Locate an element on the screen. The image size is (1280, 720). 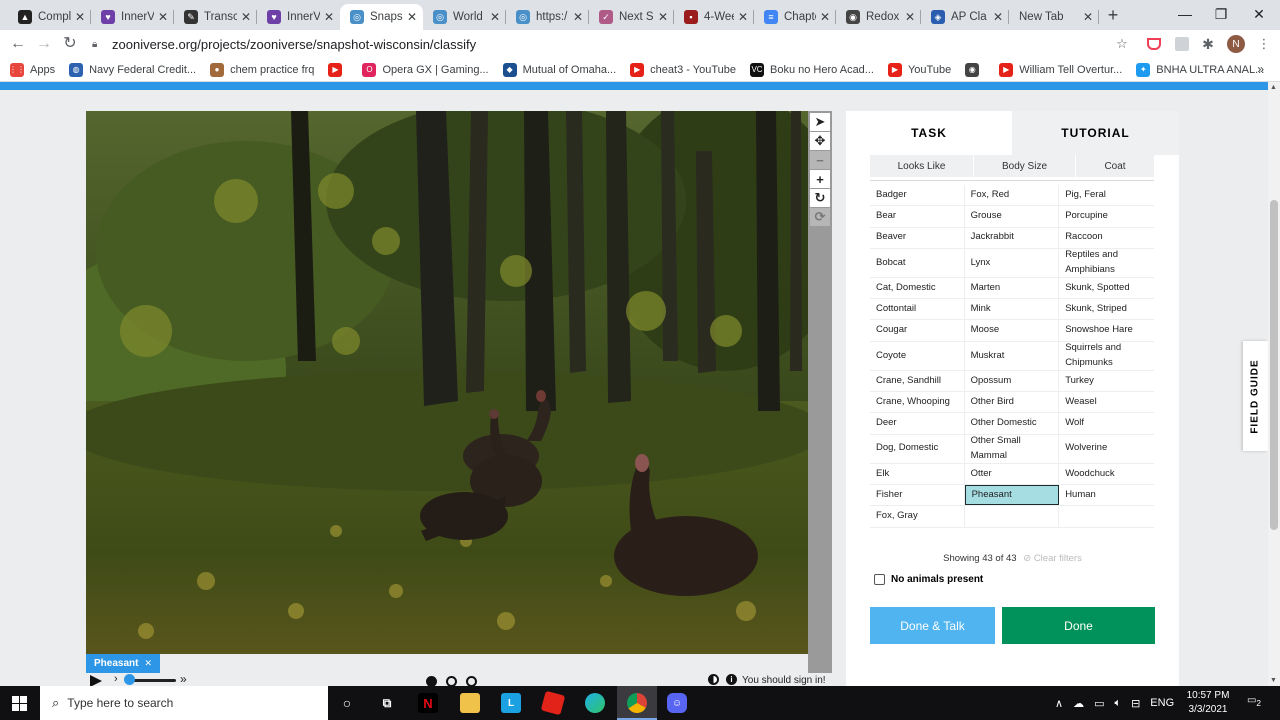
choice-cat-domestic: Cat, Domestic is located at coordinates (917, 288).